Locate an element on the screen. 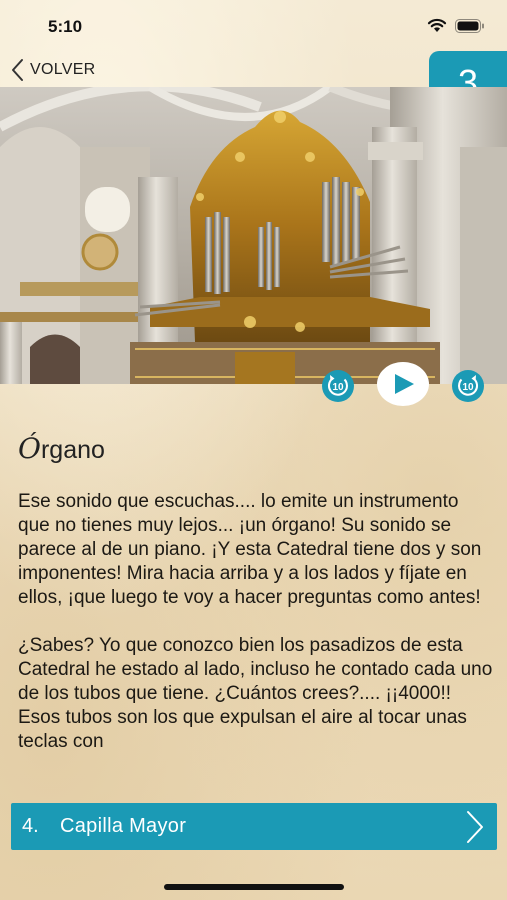  play-icon is located at coordinates (403, 384).